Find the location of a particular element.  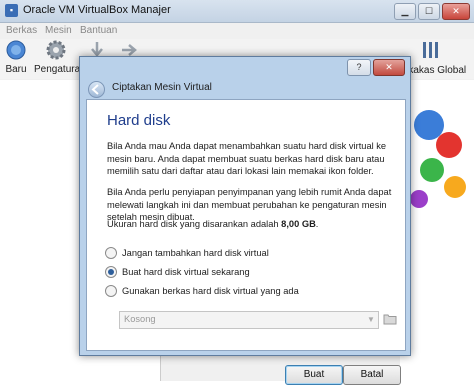

global-tools-button is located at coordinates (431, 51).